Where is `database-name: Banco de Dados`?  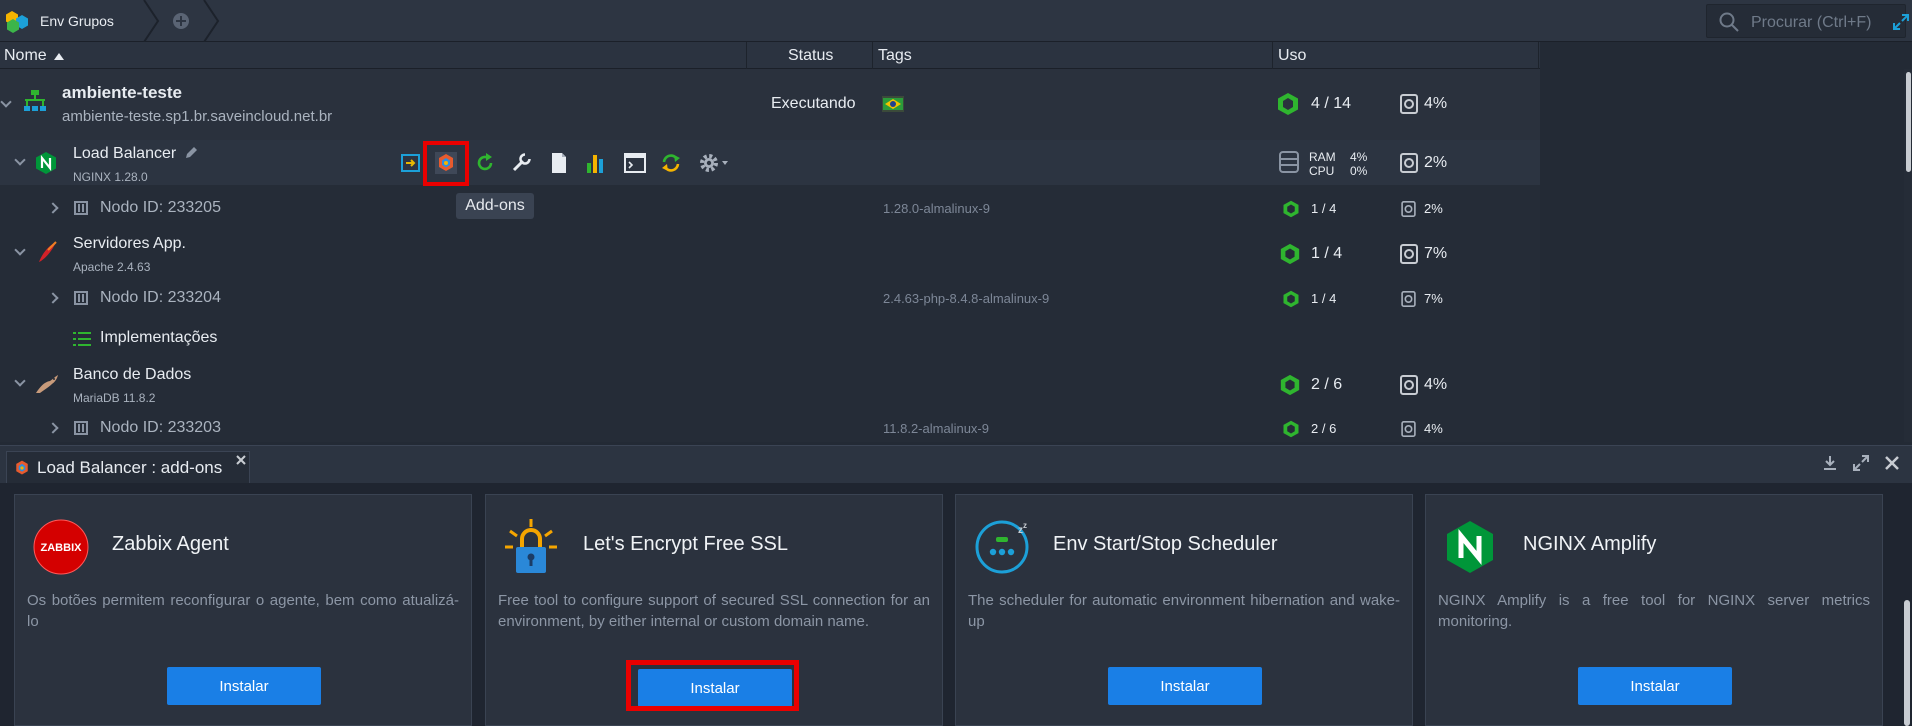
database-name: Banco de Dados is located at coordinates (132, 375).